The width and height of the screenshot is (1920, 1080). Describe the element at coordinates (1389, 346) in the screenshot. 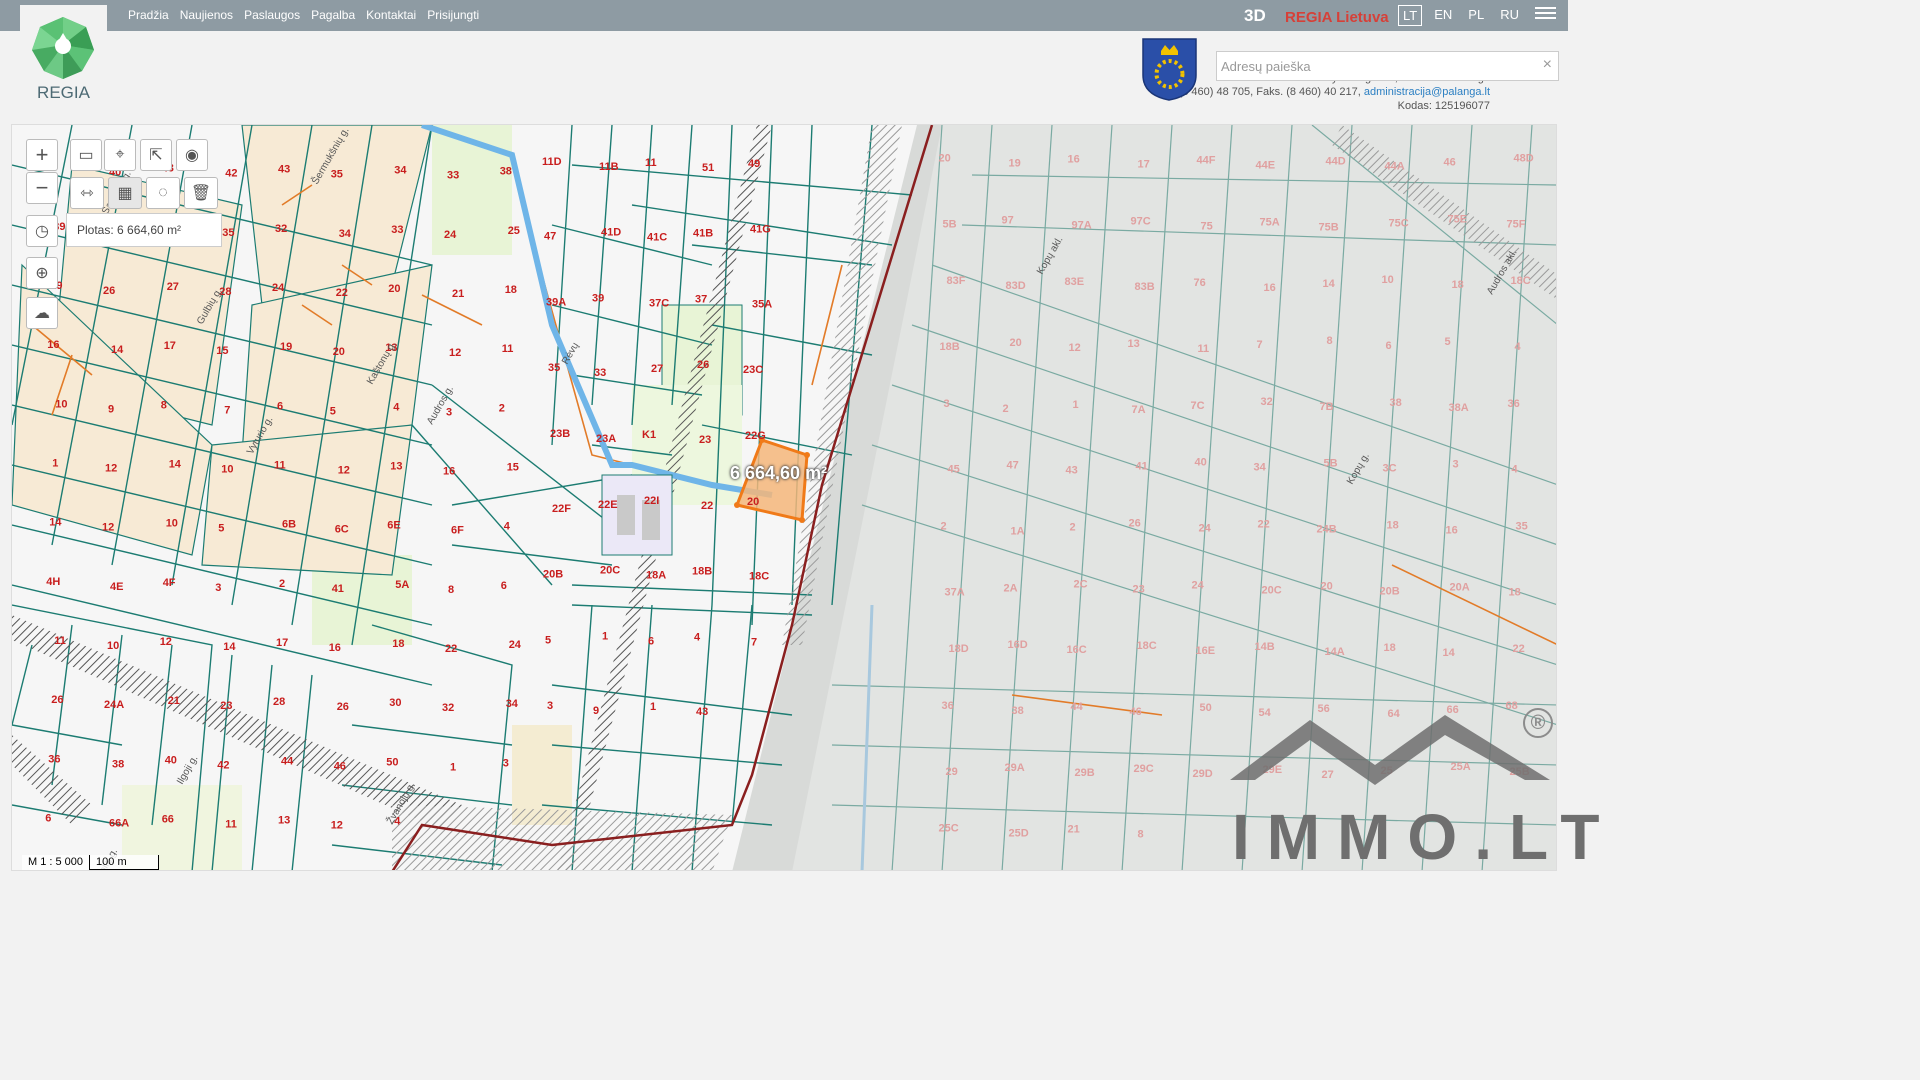

I see `right-parcel-number: 6` at that location.